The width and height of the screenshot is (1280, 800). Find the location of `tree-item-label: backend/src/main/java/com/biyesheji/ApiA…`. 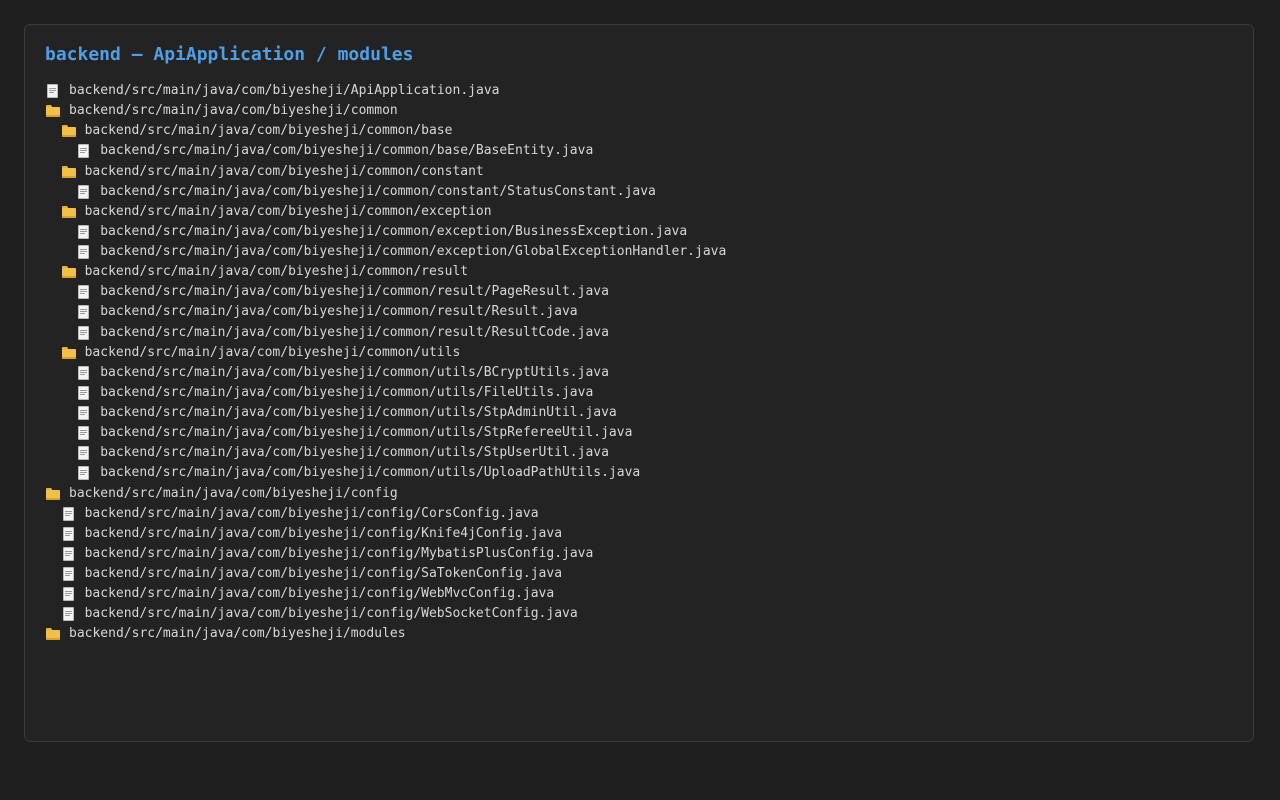

tree-item-label: backend/src/main/java/com/biyesheji/ApiA… is located at coordinates (284, 90).